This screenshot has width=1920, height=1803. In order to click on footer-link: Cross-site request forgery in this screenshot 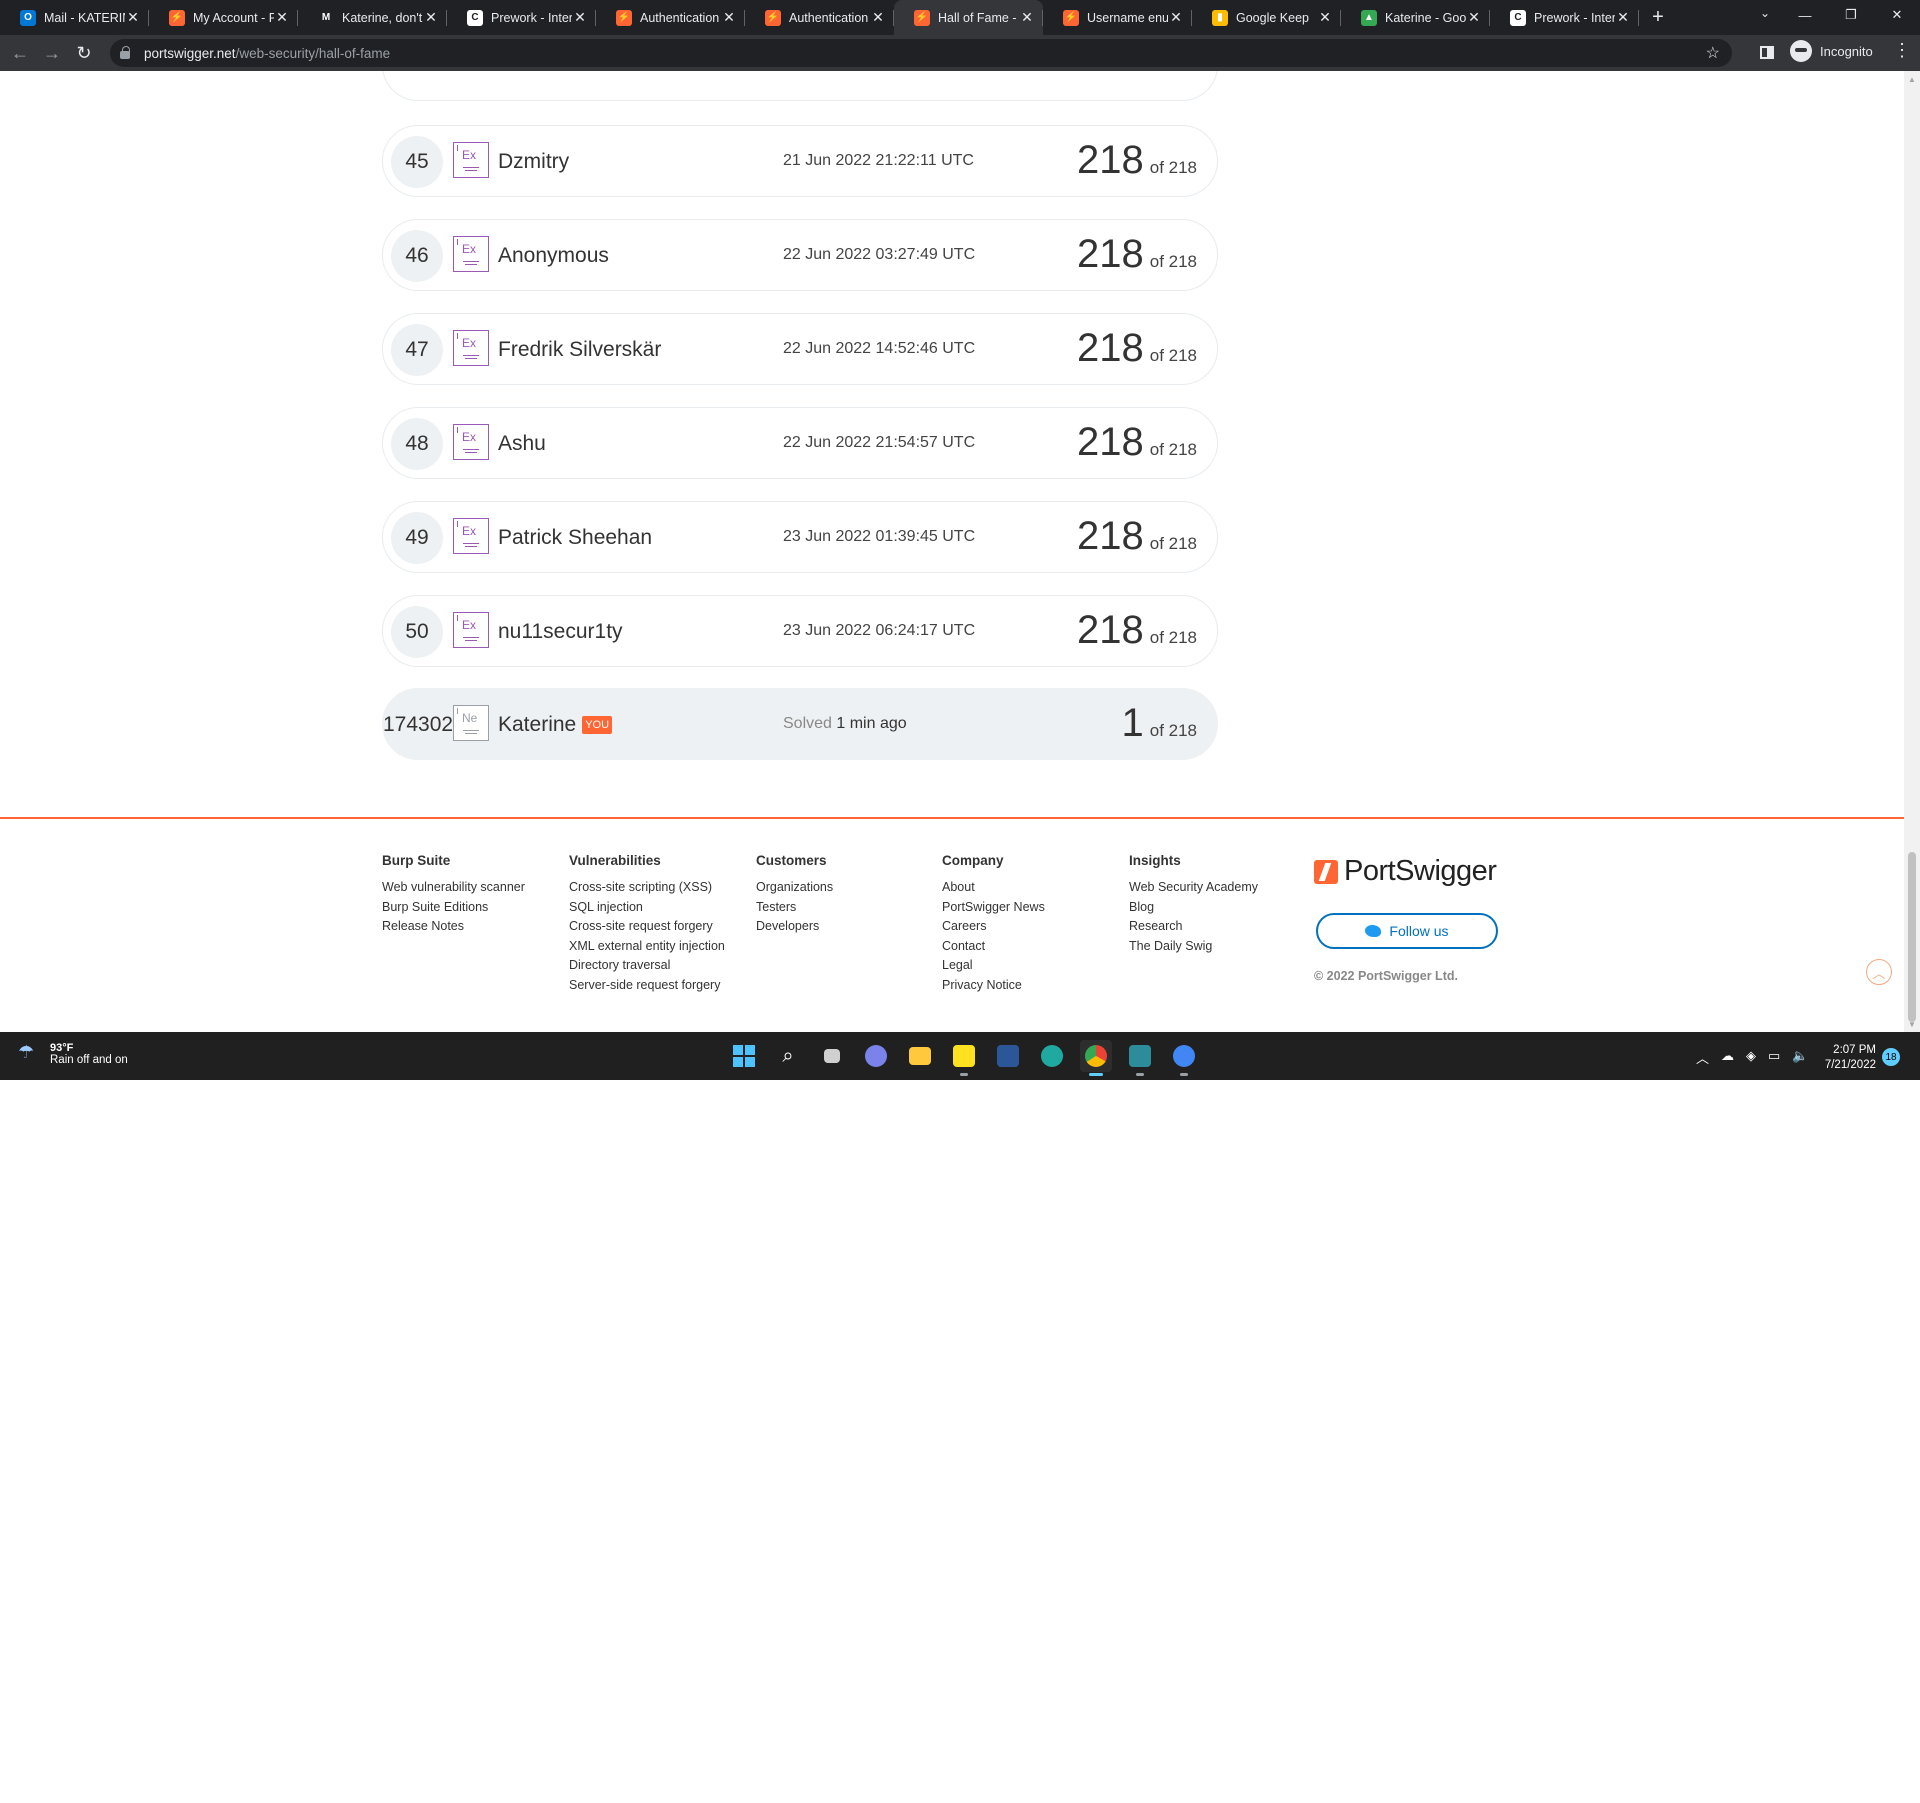, I will do `click(647, 927)`.